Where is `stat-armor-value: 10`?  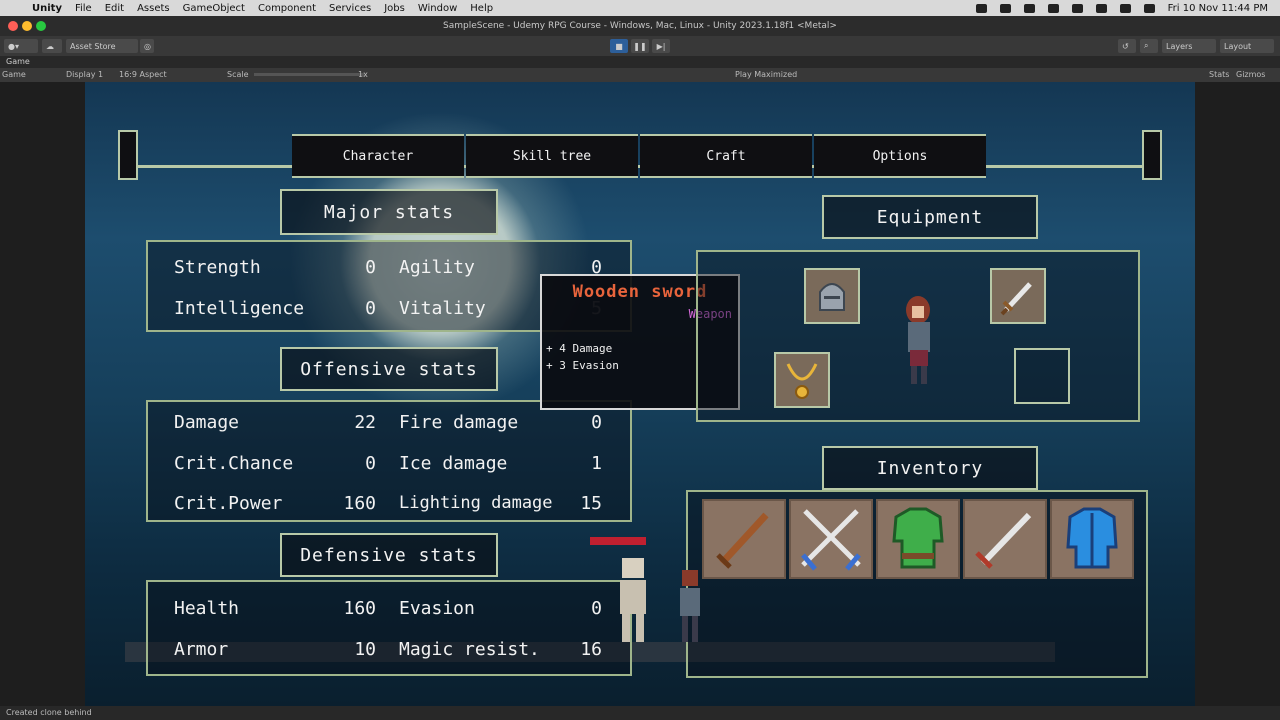
stat-armor-value: 10 is located at coordinates (365, 649).